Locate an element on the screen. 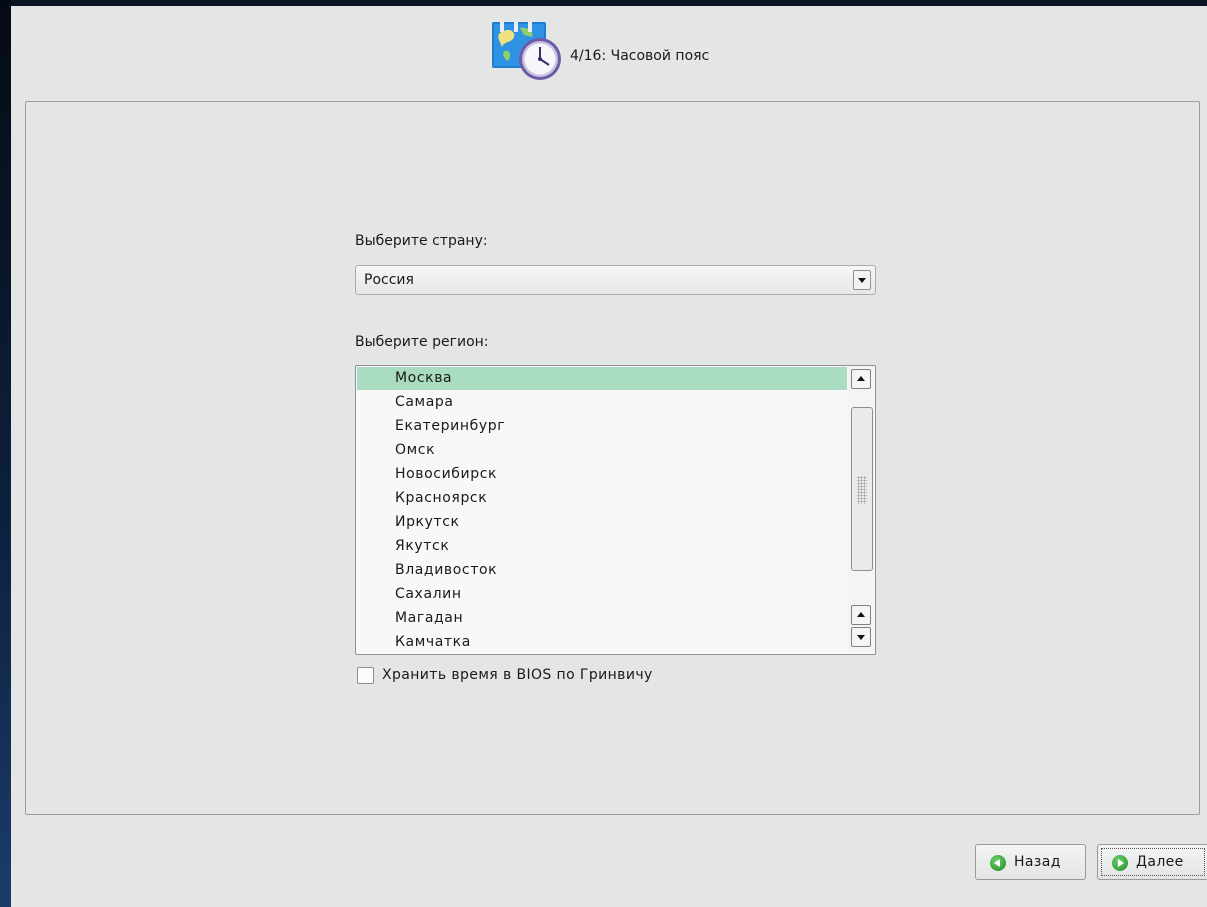 Image resolution: width=1207 pixels, height=907 pixels. step-header: 4/16: Часовой пояс is located at coordinates (609, 51).